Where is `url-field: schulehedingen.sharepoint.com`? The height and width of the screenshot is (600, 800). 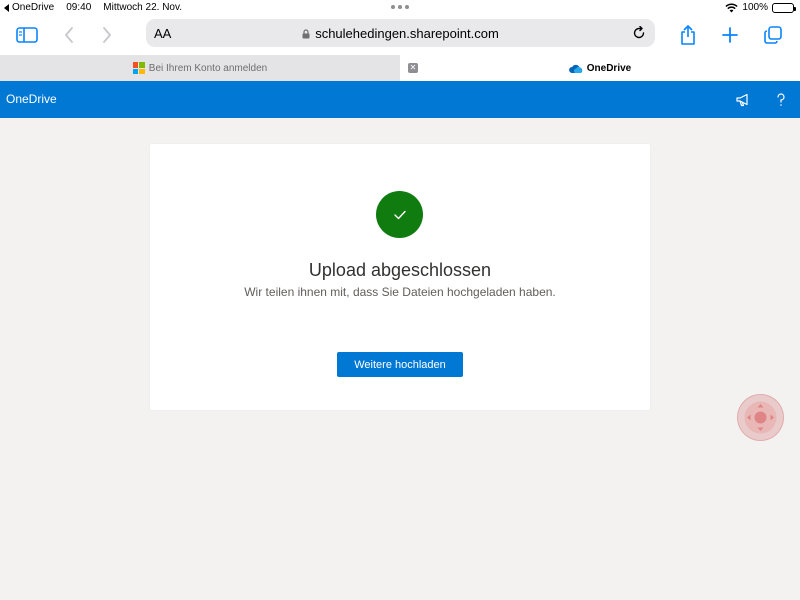 url-field: schulehedingen.sharepoint.com is located at coordinates (400, 33).